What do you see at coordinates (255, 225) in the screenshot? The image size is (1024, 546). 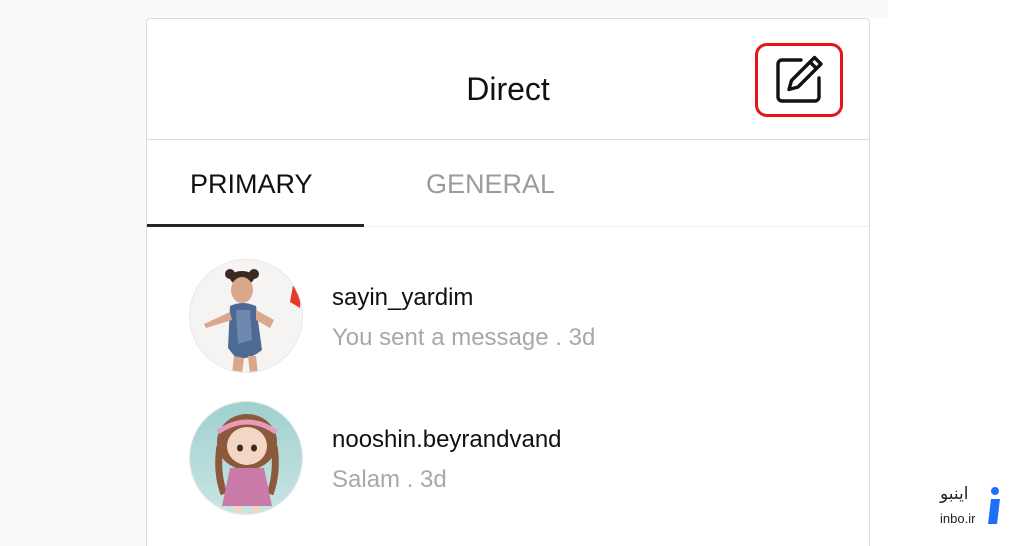 I see `active-tab-indicator` at bounding box center [255, 225].